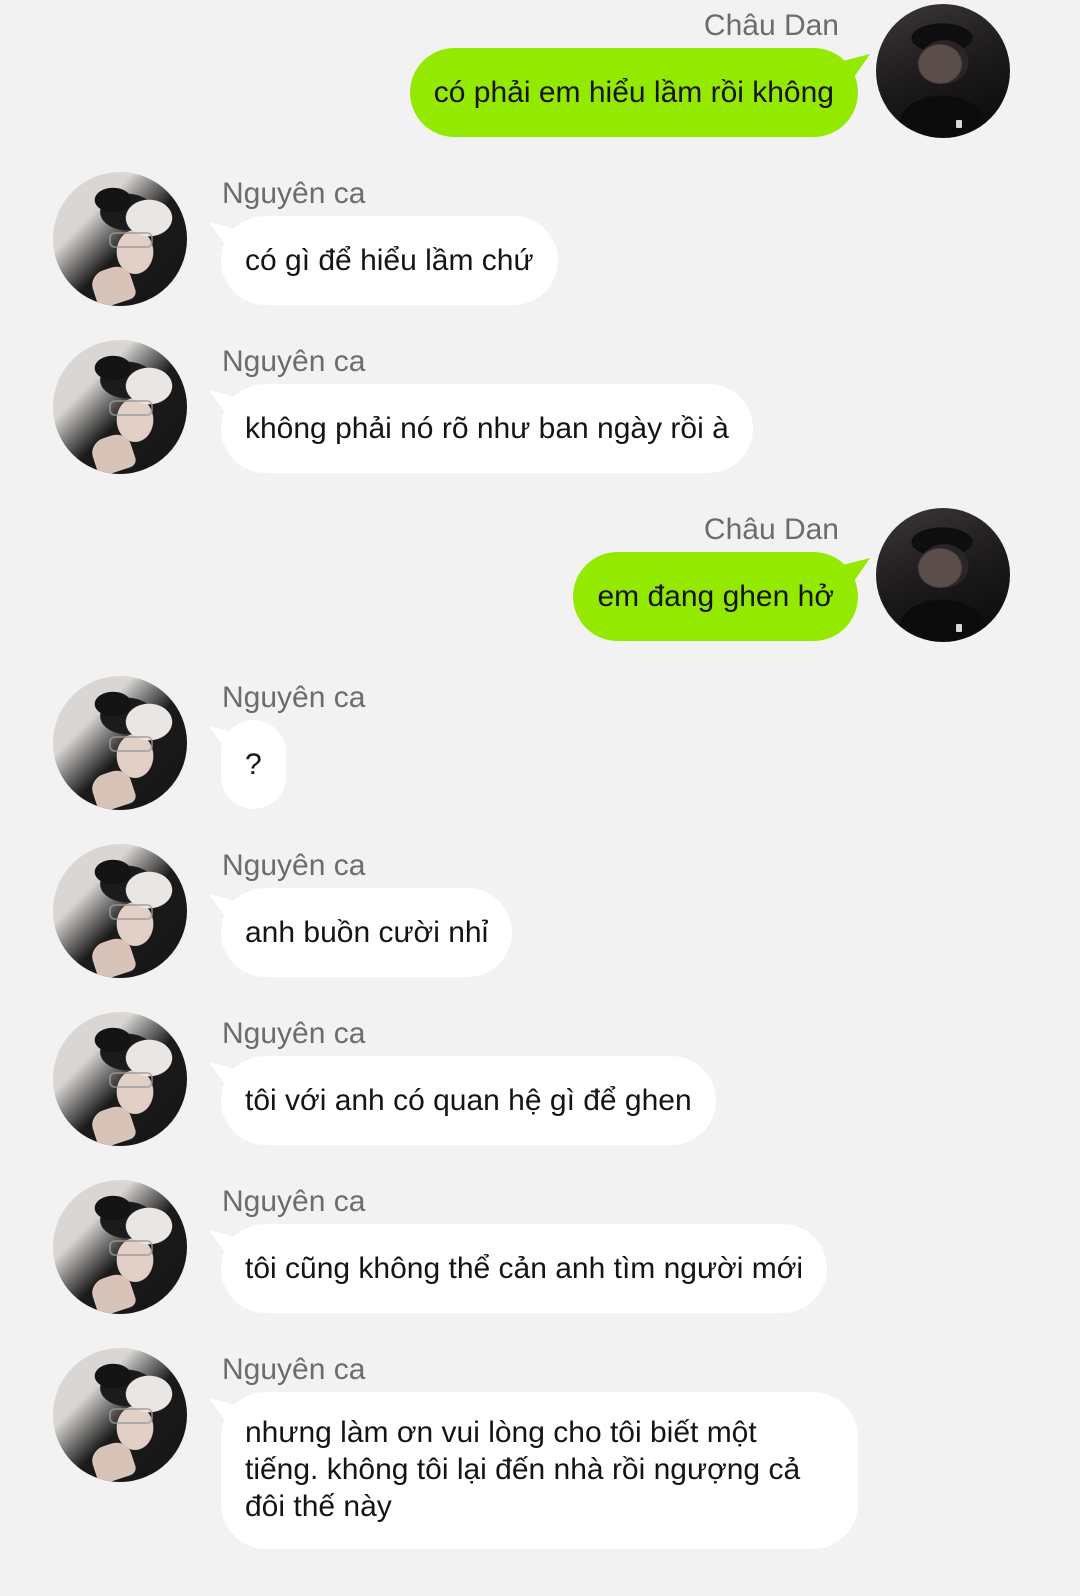  What do you see at coordinates (389, 260) in the screenshot?
I see `message-bubble-received: có gì để hiểu lầm chứ` at bounding box center [389, 260].